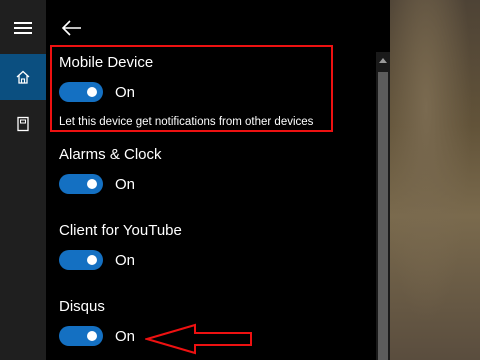 Image resolution: width=480 pixels, height=360 pixels. I want to click on scrollbar, so click(383, 206).